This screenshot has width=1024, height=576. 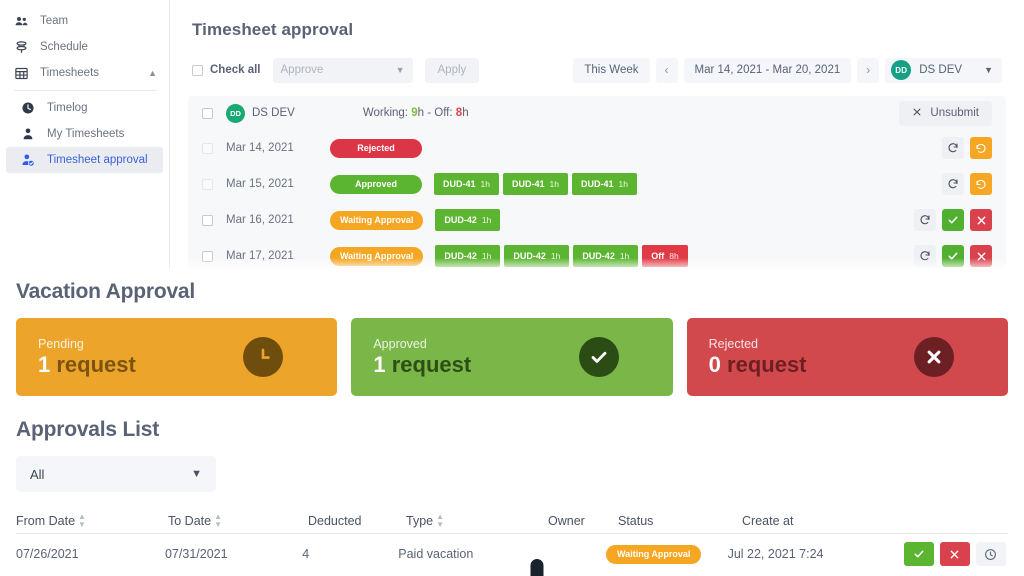 I want to click on unsubmit-button: Unsubmit, so click(x=945, y=113).